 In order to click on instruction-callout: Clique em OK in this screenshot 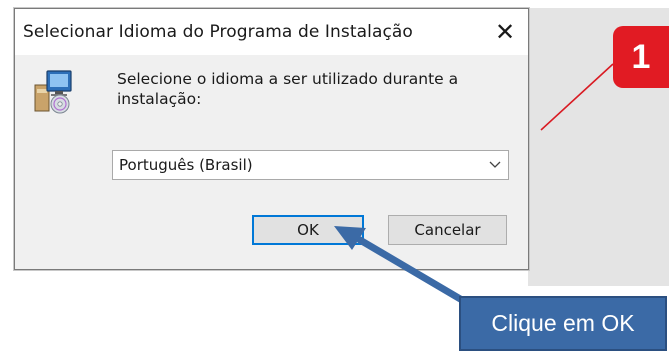, I will do `click(563, 323)`.